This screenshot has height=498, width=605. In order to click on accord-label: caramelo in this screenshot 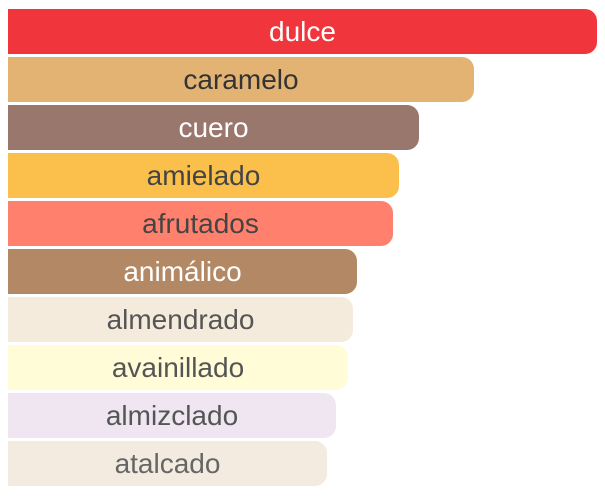, I will do `click(241, 79)`.